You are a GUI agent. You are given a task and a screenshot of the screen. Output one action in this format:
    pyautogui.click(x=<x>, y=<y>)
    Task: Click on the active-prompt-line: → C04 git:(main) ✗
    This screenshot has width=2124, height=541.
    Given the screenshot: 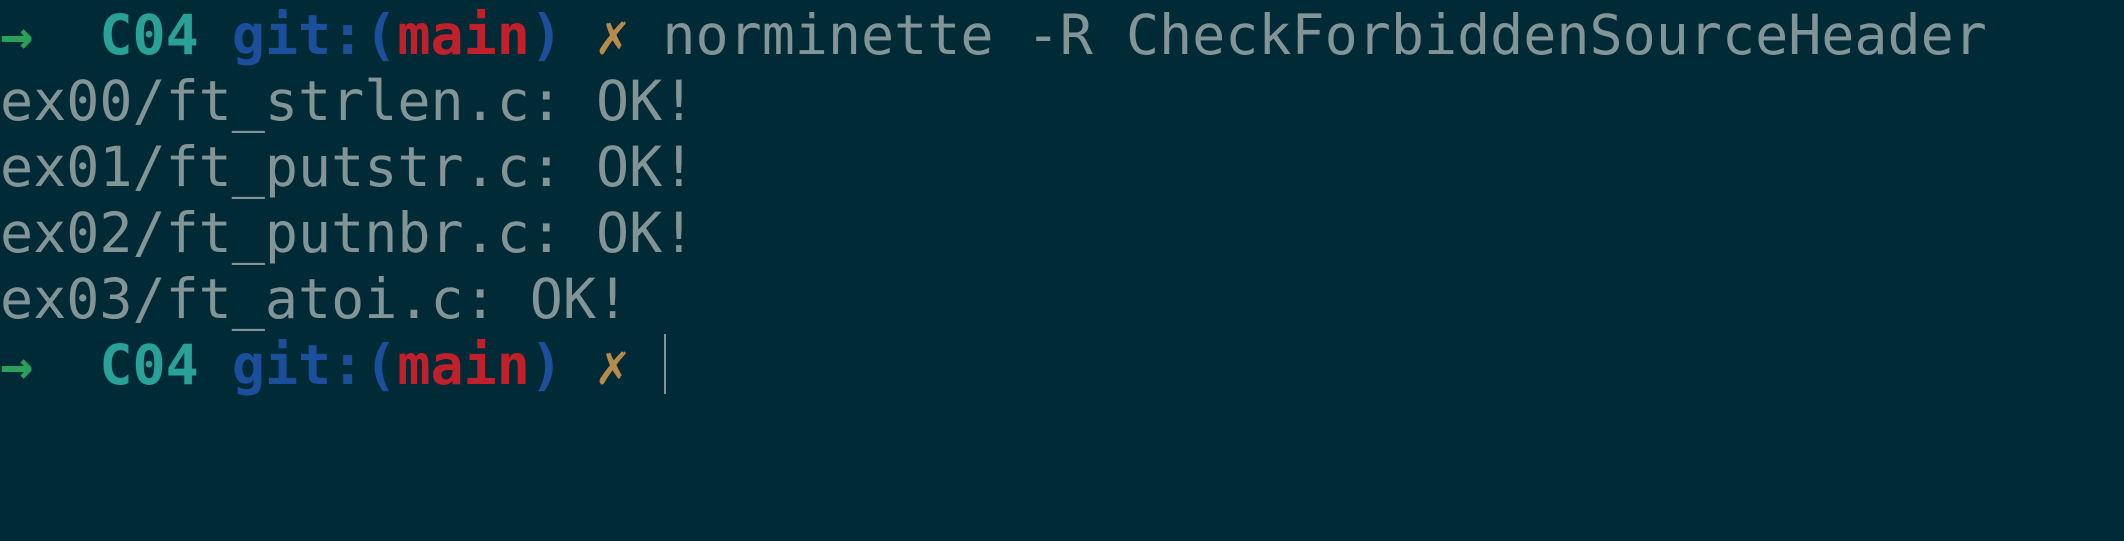 What is the action you would take?
    pyautogui.click(x=333, y=365)
    